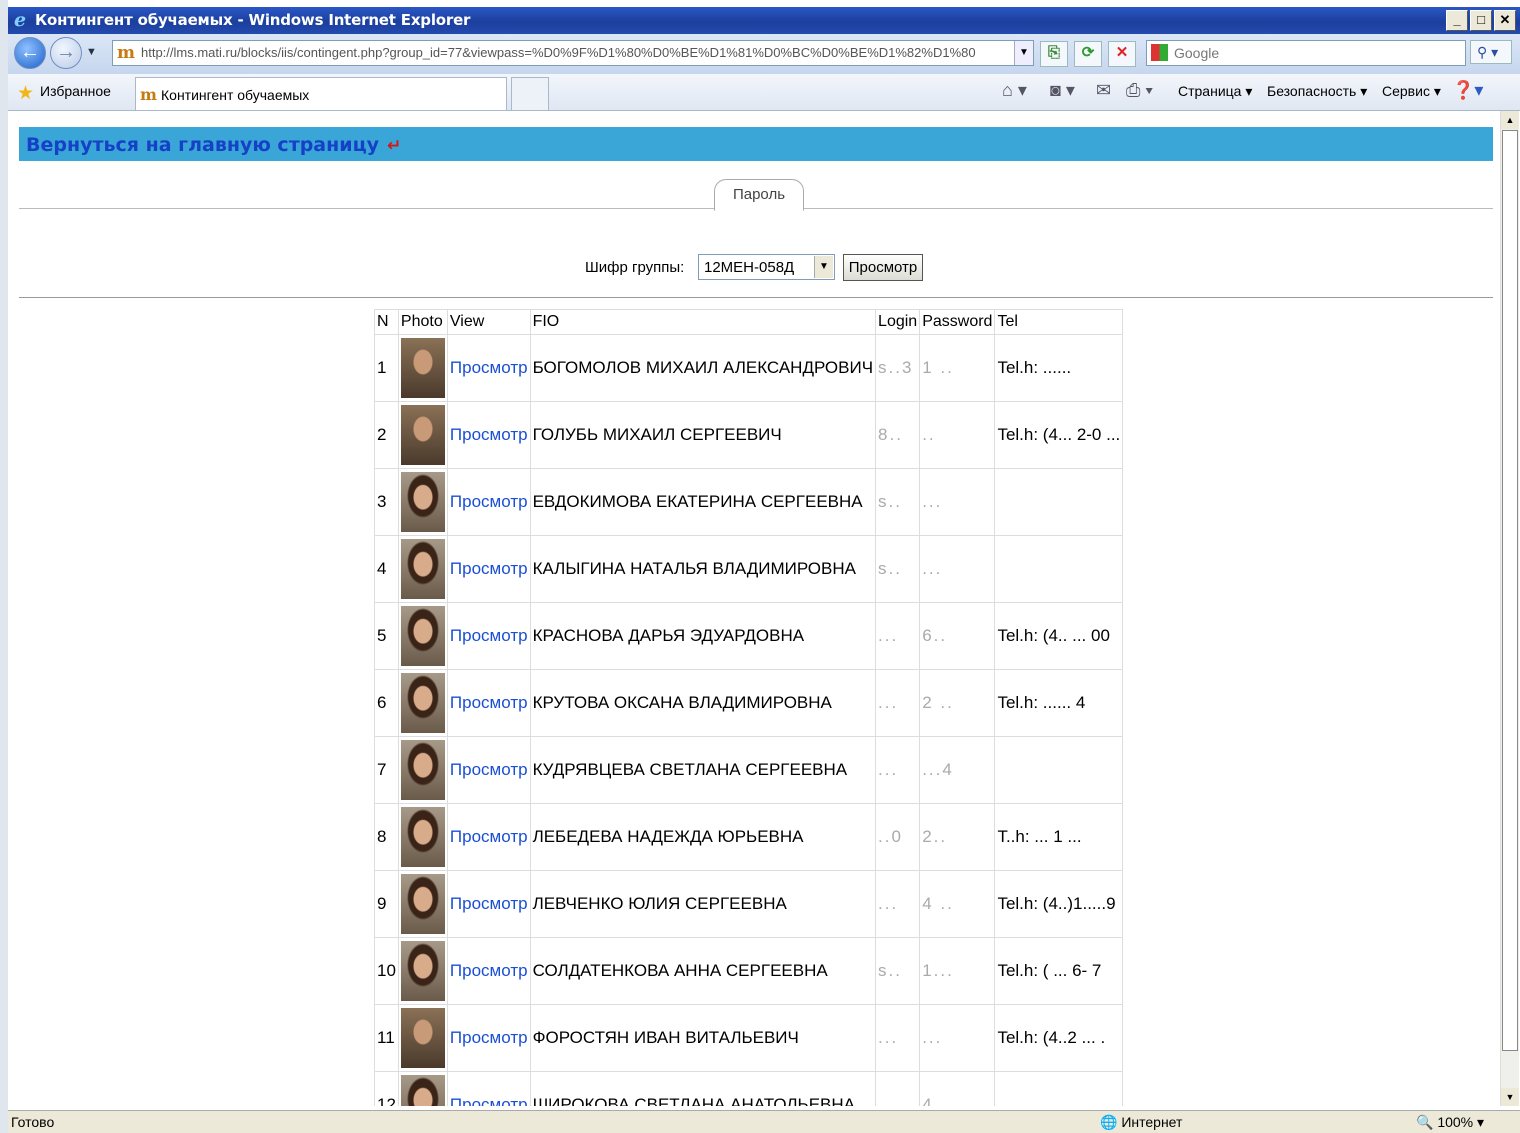  What do you see at coordinates (703, 971) in the screenshot?
I see `student-name: СОЛДАТЕНКОВА АННА СЕРГЕЕВНА` at bounding box center [703, 971].